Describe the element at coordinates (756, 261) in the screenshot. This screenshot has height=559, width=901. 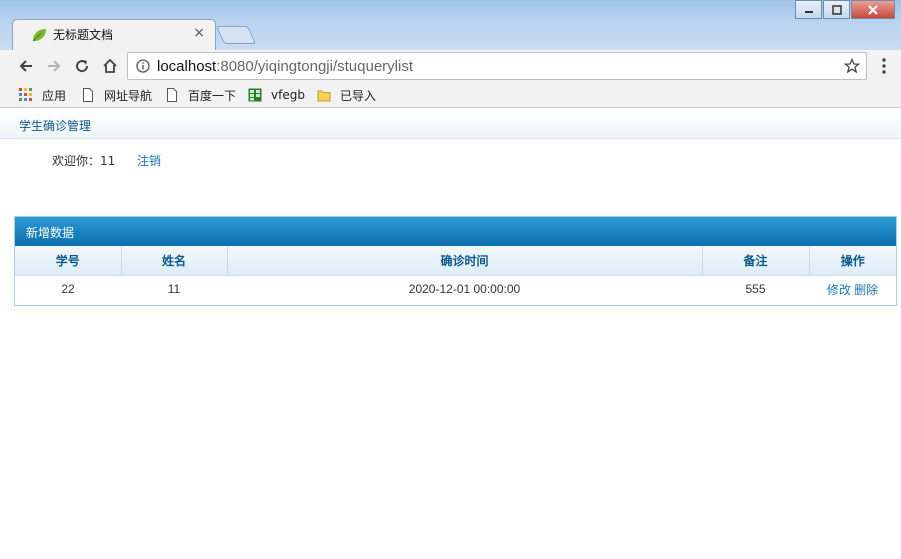
I see `col-header-note: 备注` at that location.